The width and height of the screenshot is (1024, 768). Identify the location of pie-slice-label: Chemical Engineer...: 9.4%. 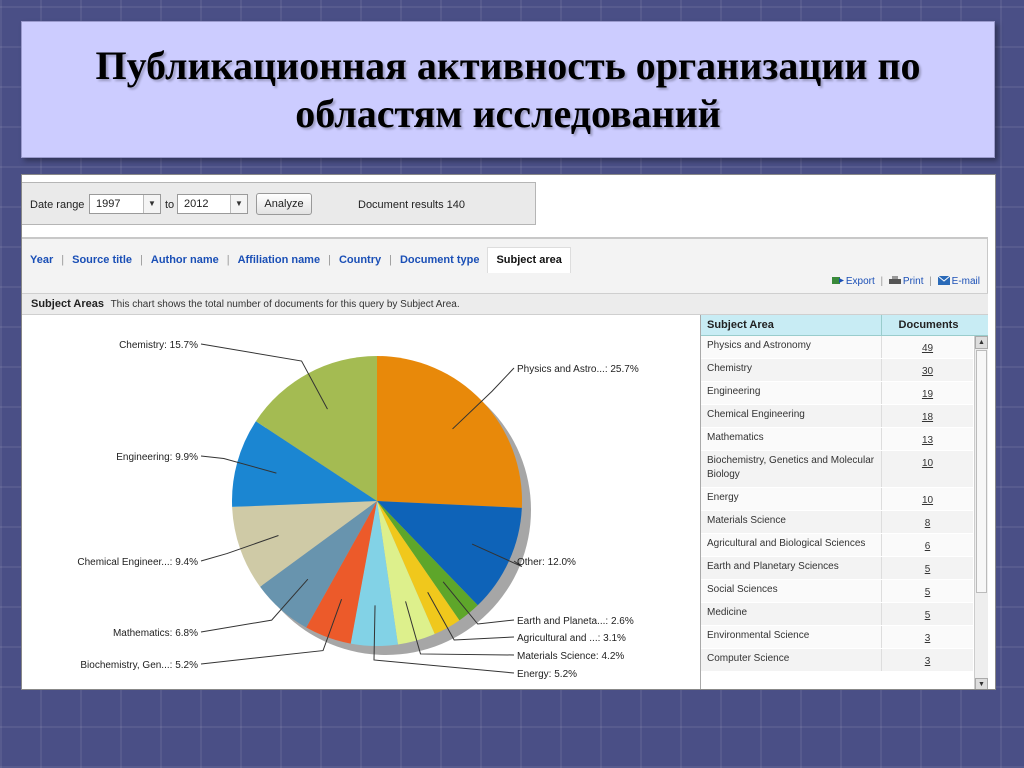
(137, 562).